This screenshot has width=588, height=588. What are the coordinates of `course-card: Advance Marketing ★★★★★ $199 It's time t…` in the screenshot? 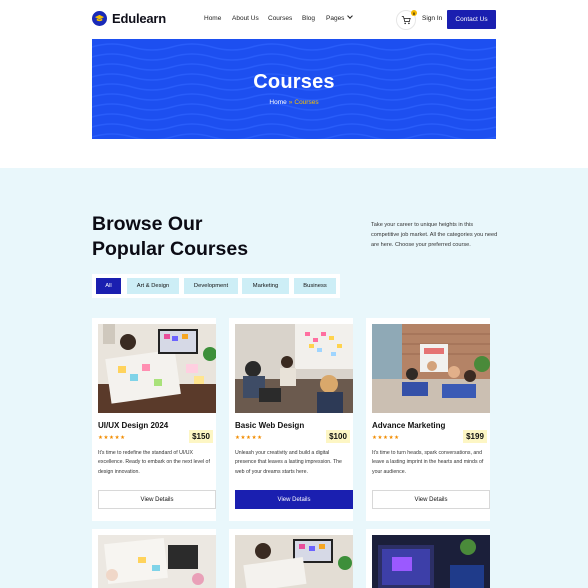 It's located at (428, 419).